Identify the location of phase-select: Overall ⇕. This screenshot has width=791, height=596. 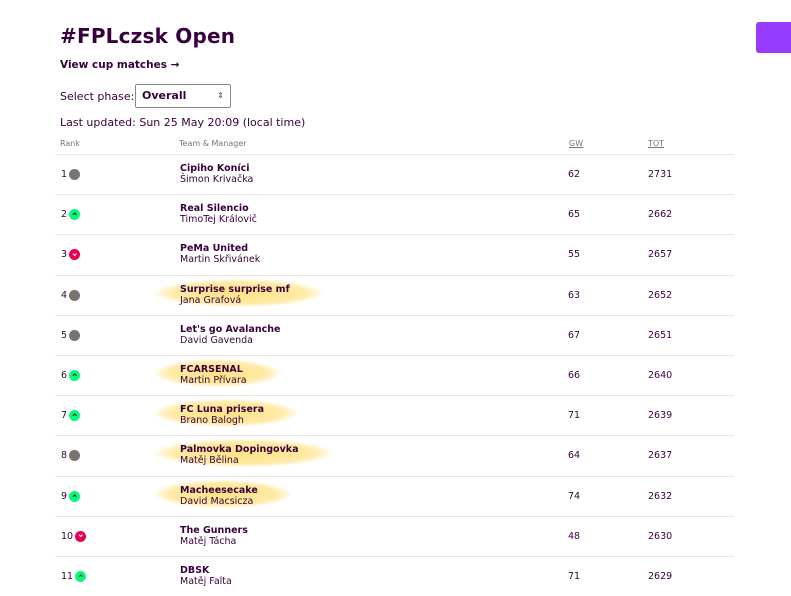
(183, 96).